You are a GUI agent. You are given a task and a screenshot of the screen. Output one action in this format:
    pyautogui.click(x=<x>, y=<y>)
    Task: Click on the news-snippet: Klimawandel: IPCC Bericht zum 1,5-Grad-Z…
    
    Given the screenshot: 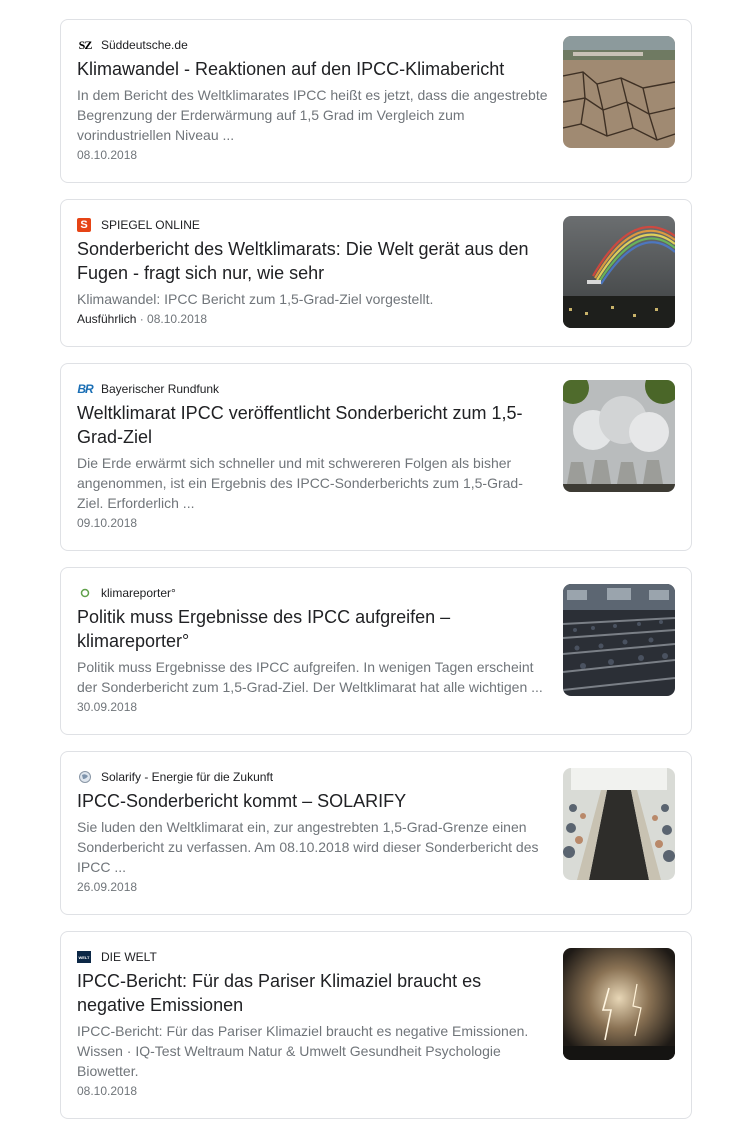 What is the action you would take?
    pyautogui.click(x=255, y=299)
    